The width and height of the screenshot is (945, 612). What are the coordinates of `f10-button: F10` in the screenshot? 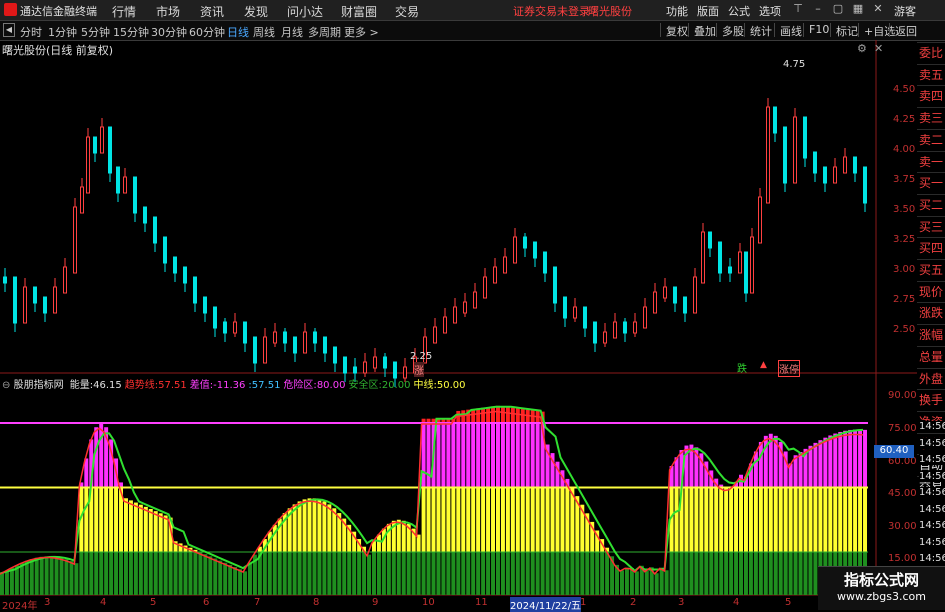 It's located at (816, 30).